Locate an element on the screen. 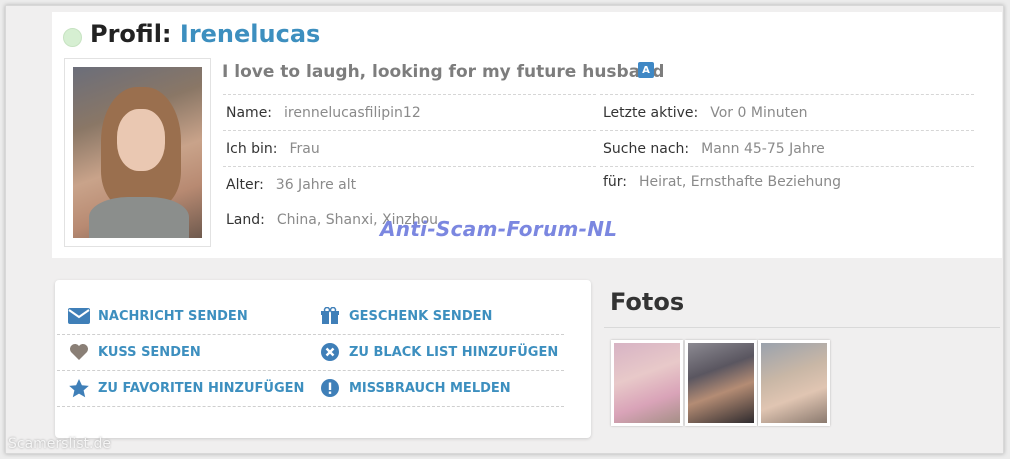 The image size is (1010, 459). info-label: Suche nach: is located at coordinates (646, 149).